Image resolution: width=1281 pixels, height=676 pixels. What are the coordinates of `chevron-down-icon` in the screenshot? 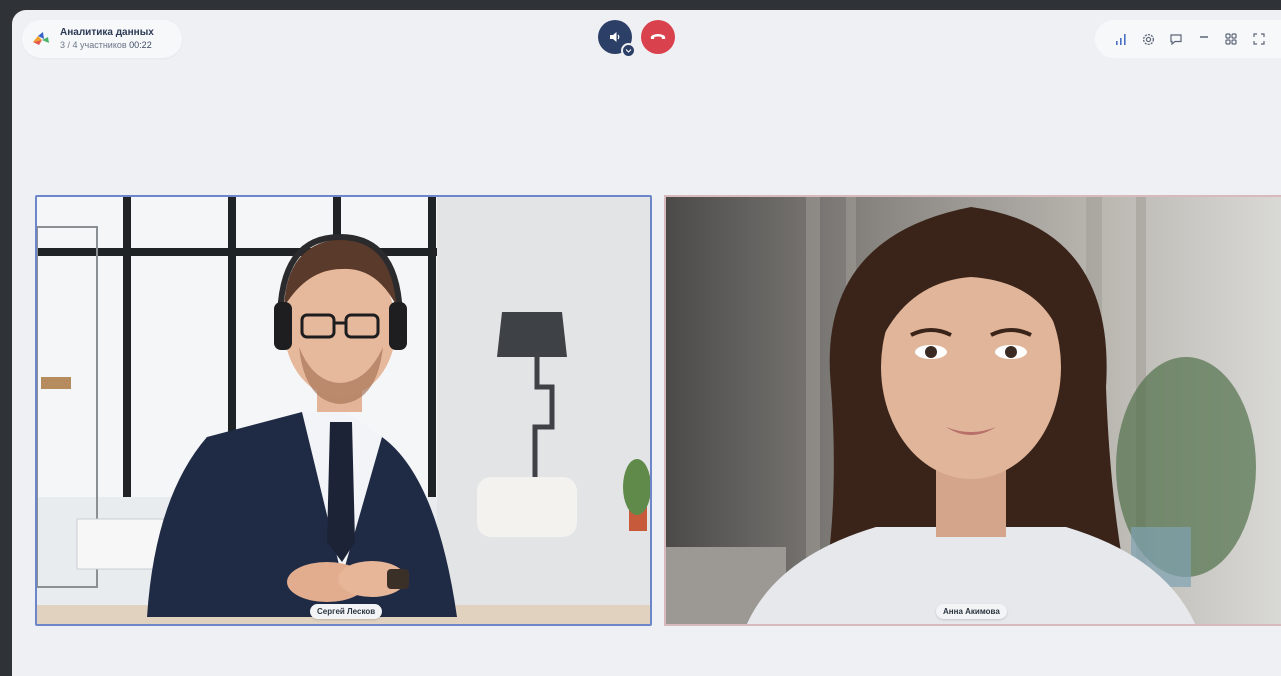 It's located at (628, 51).